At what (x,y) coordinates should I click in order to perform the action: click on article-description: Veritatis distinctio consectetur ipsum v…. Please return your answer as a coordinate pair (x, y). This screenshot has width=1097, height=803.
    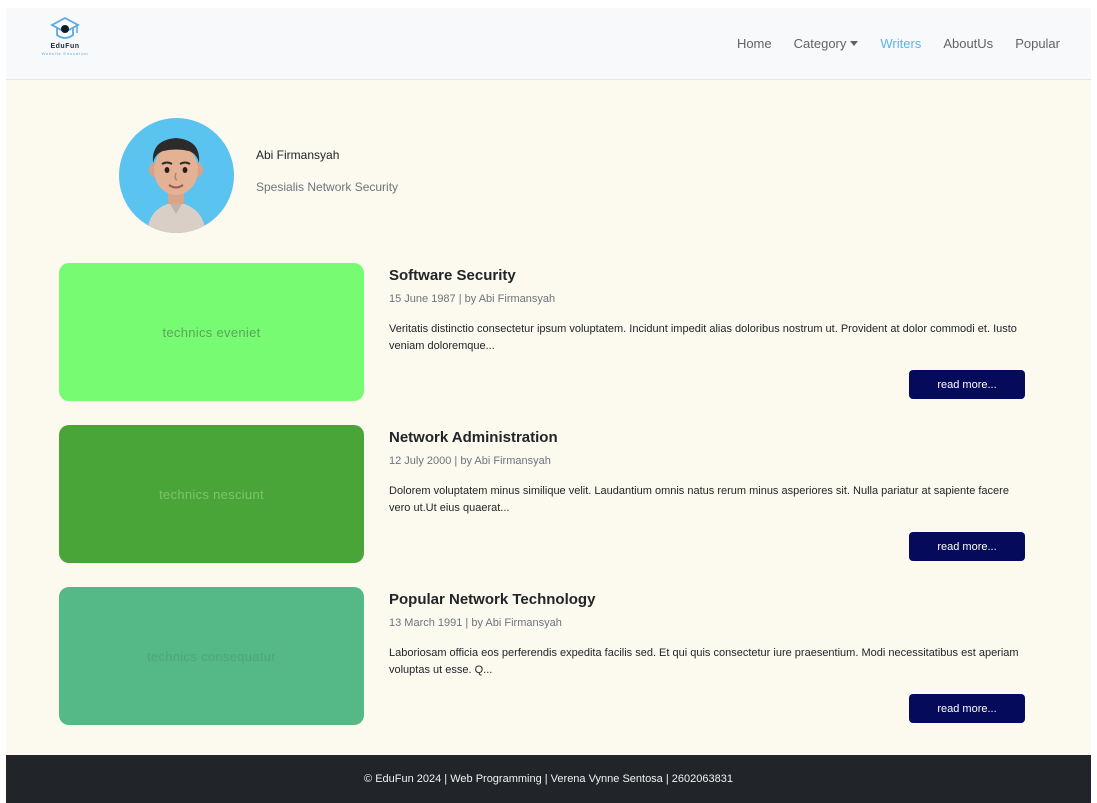
    Looking at the image, I should click on (703, 337).